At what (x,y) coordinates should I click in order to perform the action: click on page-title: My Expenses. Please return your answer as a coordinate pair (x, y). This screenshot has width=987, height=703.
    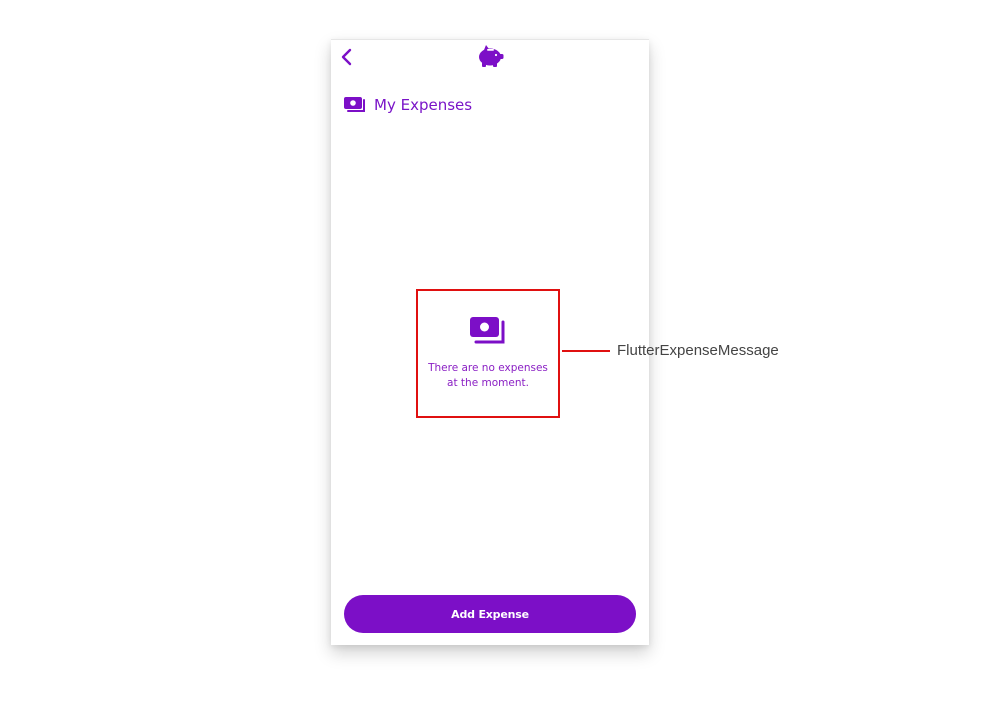
    Looking at the image, I should click on (423, 105).